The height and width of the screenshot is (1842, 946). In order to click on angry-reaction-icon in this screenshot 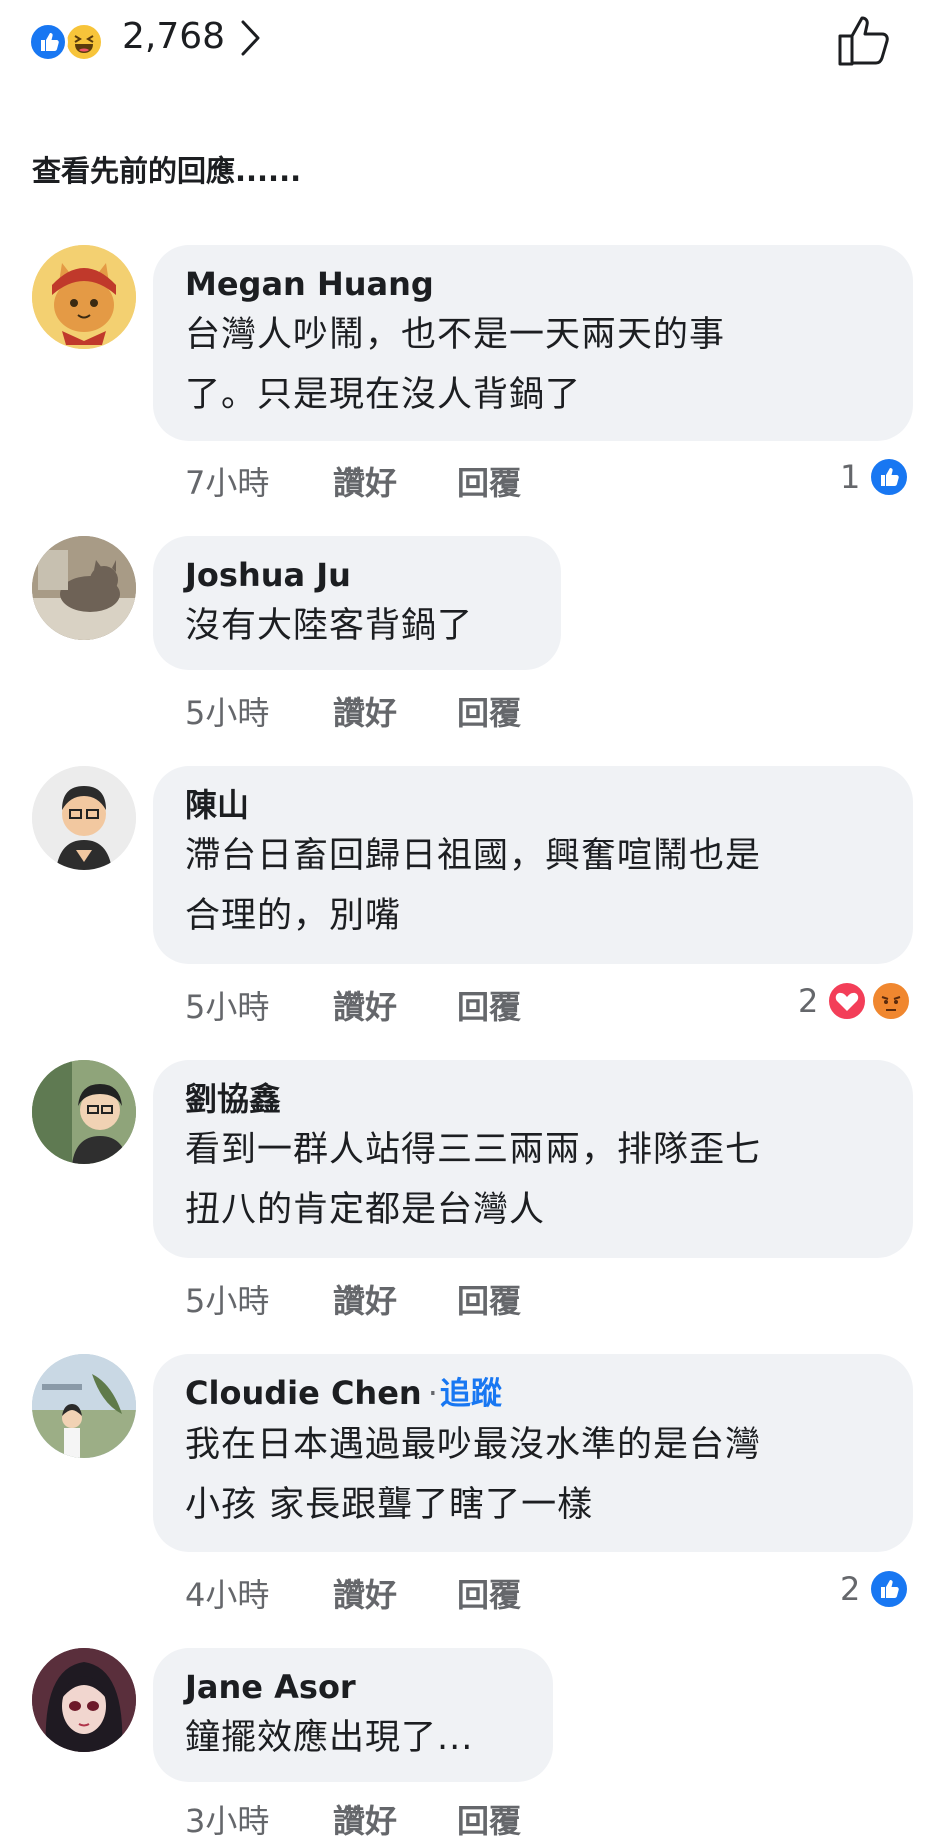, I will do `click(891, 1001)`.